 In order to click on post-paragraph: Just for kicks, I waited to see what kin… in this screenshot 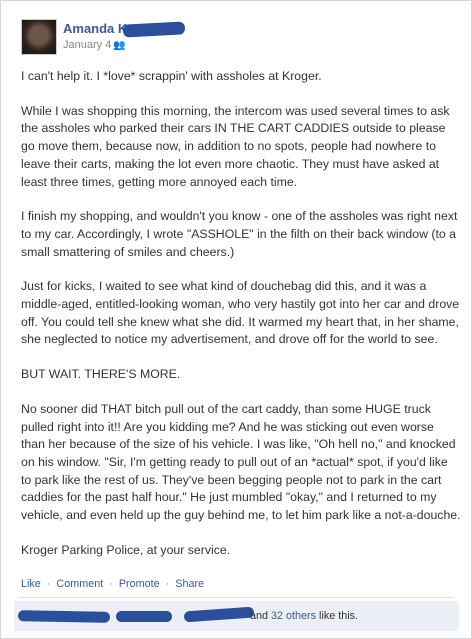, I will do `click(240, 313)`.